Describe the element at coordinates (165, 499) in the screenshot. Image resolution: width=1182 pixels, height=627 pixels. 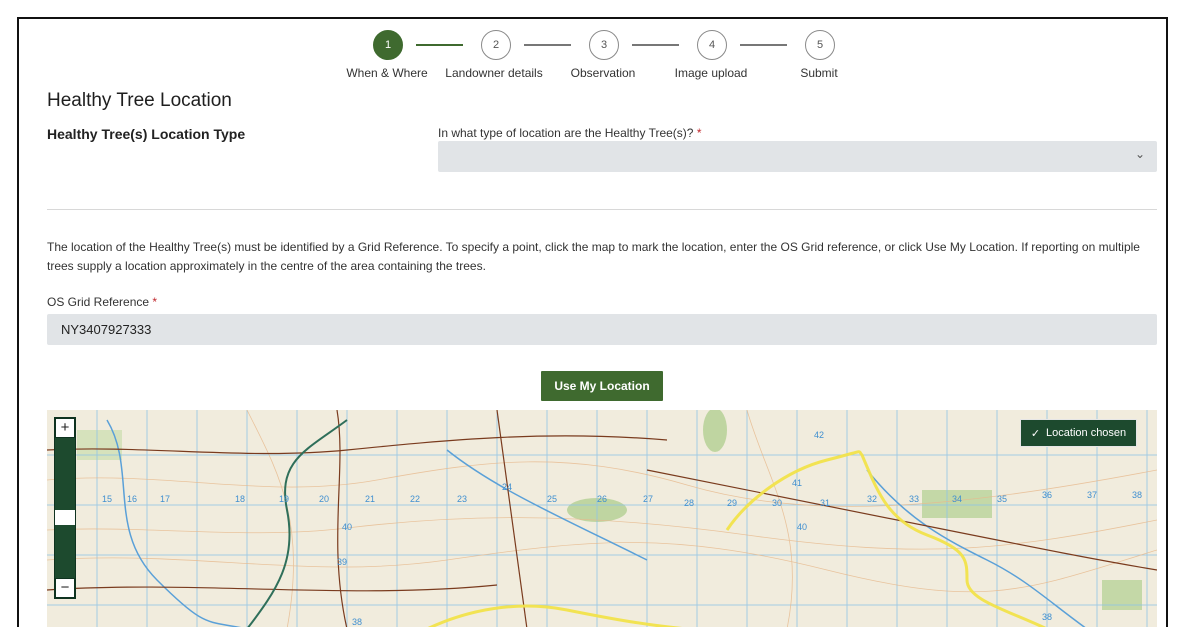
I see `svg-text: 17` at that location.